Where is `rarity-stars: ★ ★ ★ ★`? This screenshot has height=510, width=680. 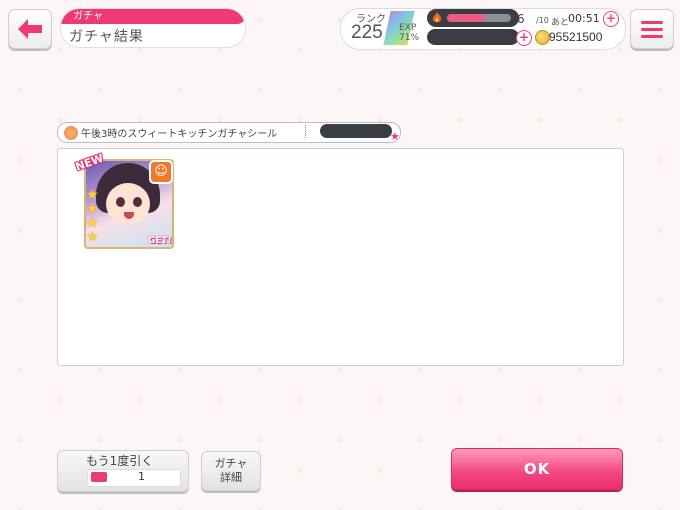
rarity-stars: ★ ★ ★ ★ is located at coordinates (93, 216).